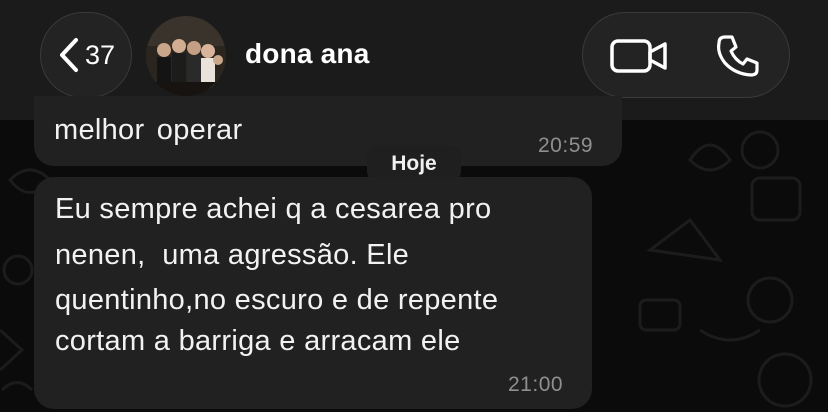  Describe the element at coordinates (686, 55) in the screenshot. I see `call-actions` at that location.